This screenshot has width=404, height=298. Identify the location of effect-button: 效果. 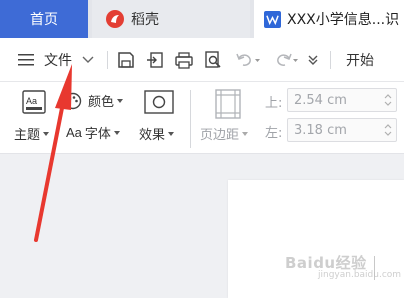
(157, 133).